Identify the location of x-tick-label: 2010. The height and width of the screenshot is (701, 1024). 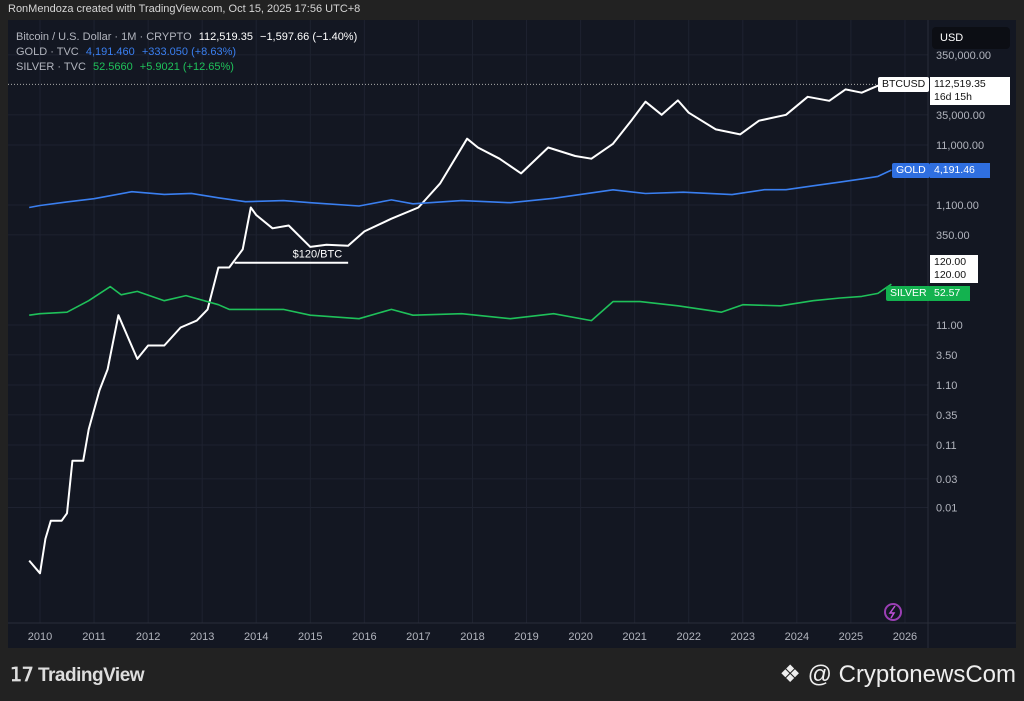
(40, 637).